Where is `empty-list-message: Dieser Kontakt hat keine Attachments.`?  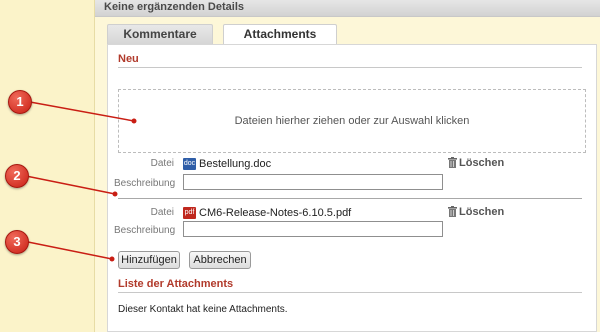 empty-list-message: Dieser Kontakt hat keine Attachments. is located at coordinates (203, 309).